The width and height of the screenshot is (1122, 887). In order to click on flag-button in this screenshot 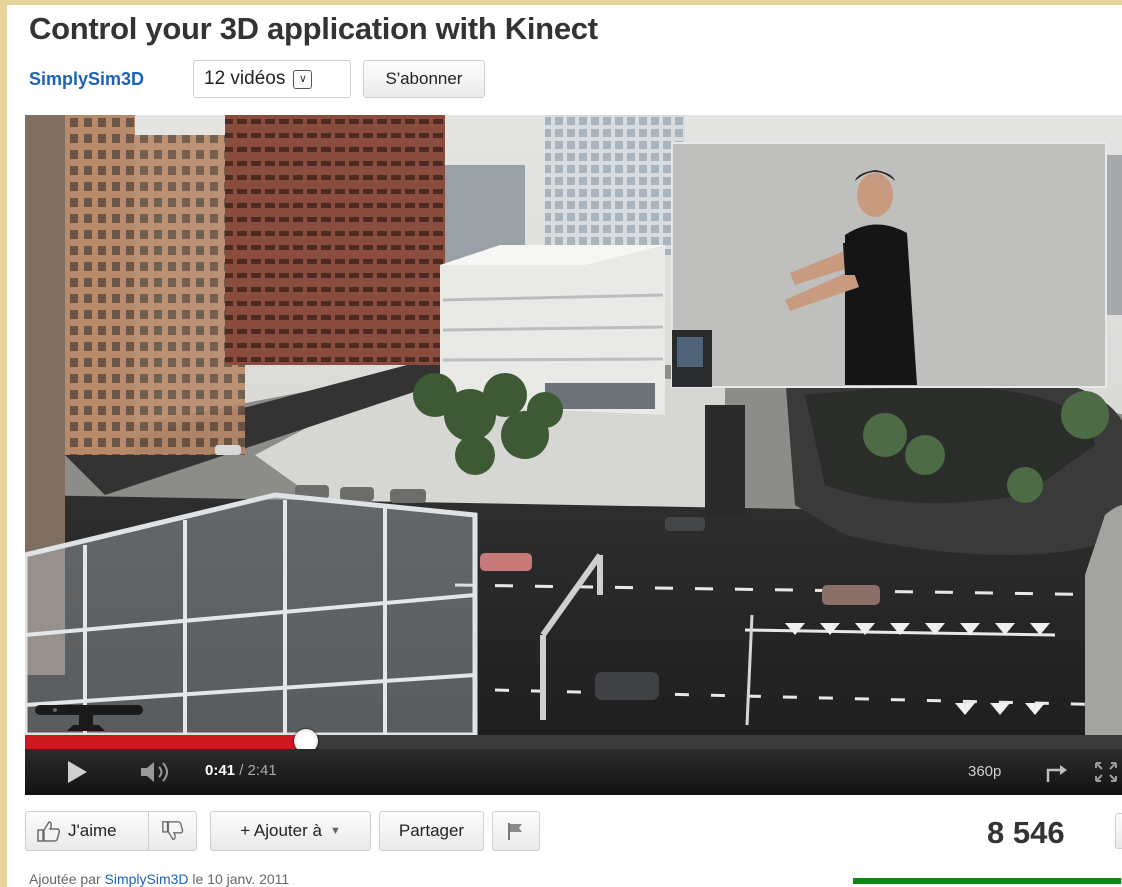, I will do `click(516, 831)`.